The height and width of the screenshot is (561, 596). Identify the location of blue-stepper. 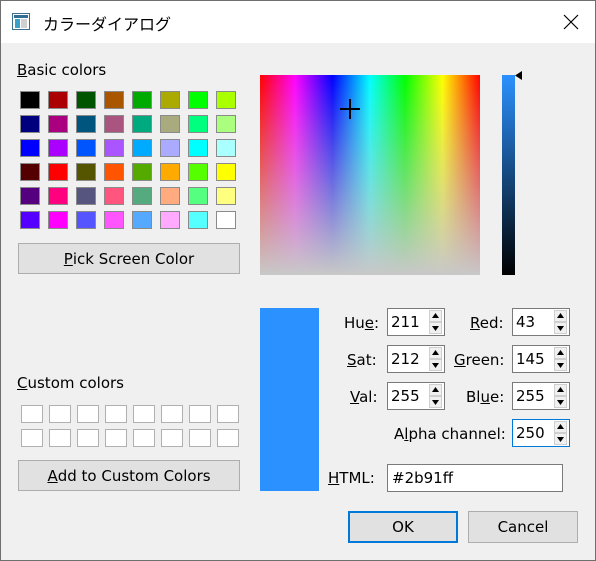
(560, 396).